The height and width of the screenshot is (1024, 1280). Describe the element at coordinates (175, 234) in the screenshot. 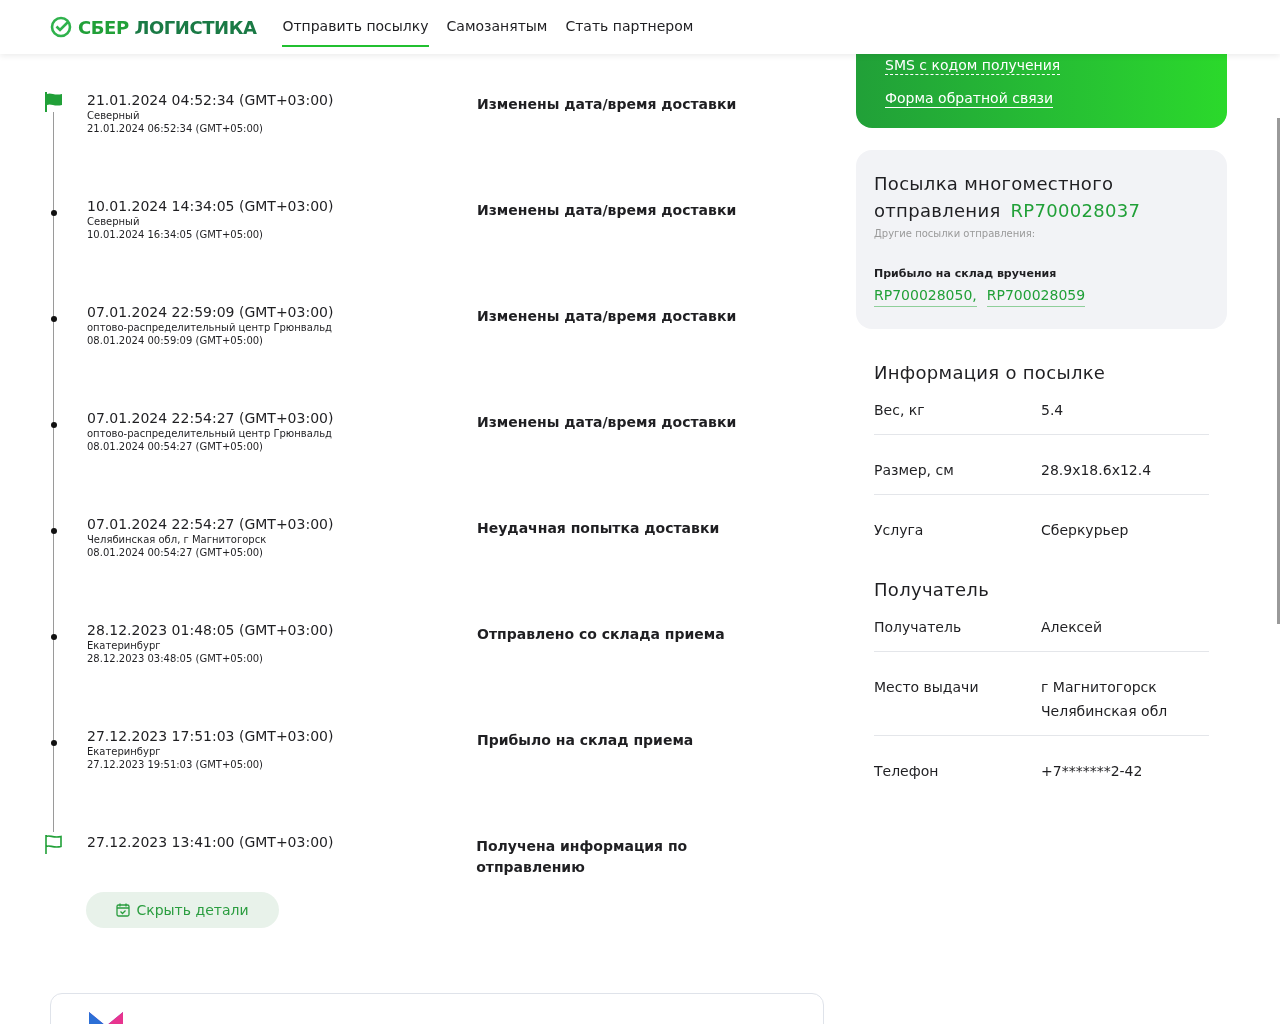

I see `event-local-time: 10.01.2024 16:34:05 (GMT+05:00)` at that location.